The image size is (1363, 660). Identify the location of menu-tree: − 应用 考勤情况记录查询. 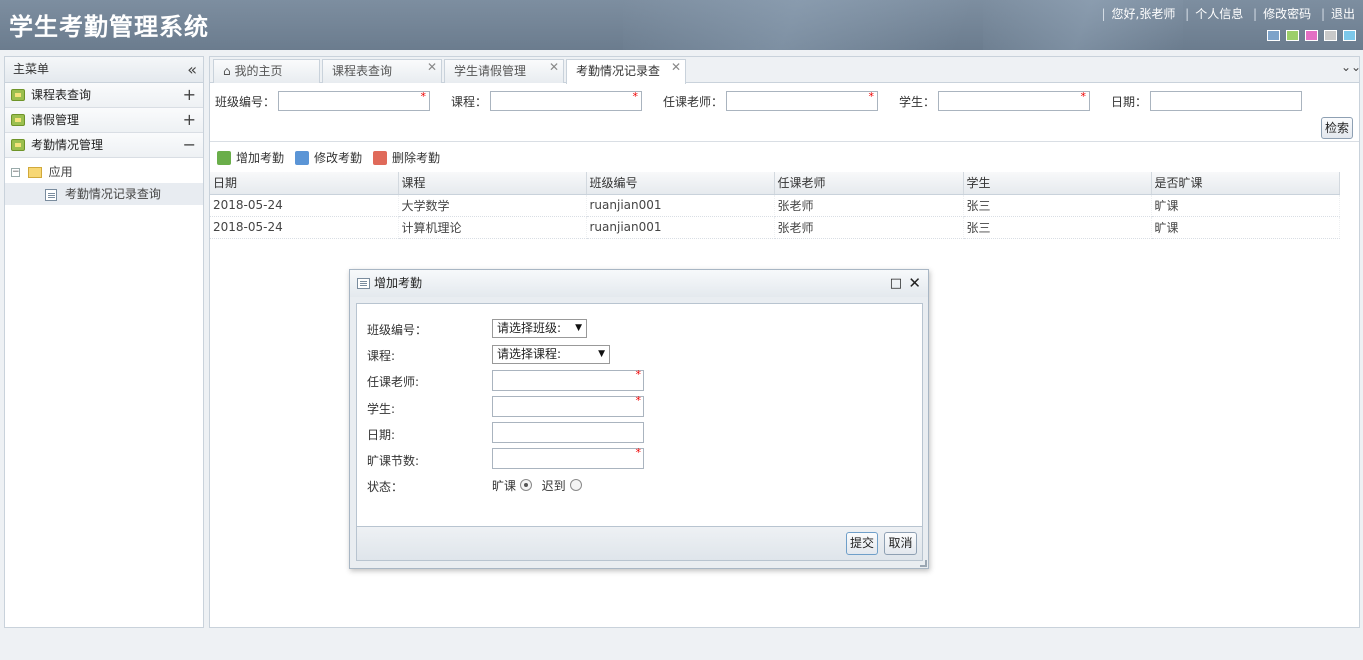
(104, 183).